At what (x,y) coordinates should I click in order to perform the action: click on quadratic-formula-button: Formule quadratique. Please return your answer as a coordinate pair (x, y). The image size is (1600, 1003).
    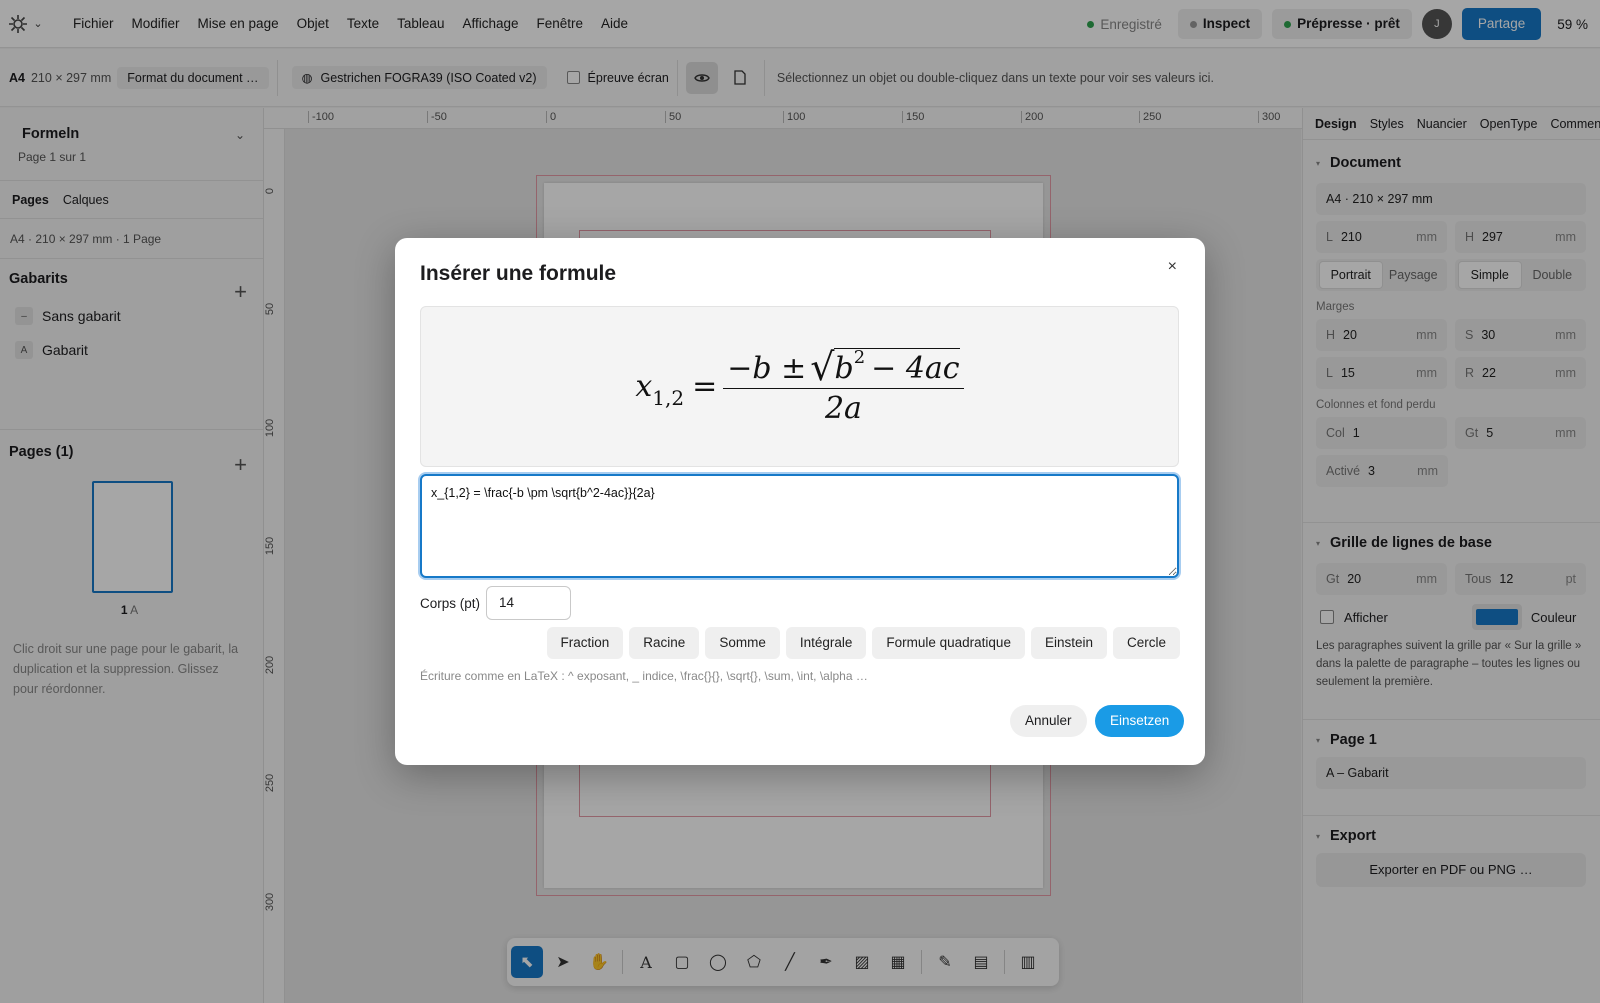
    Looking at the image, I should click on (948, 643).